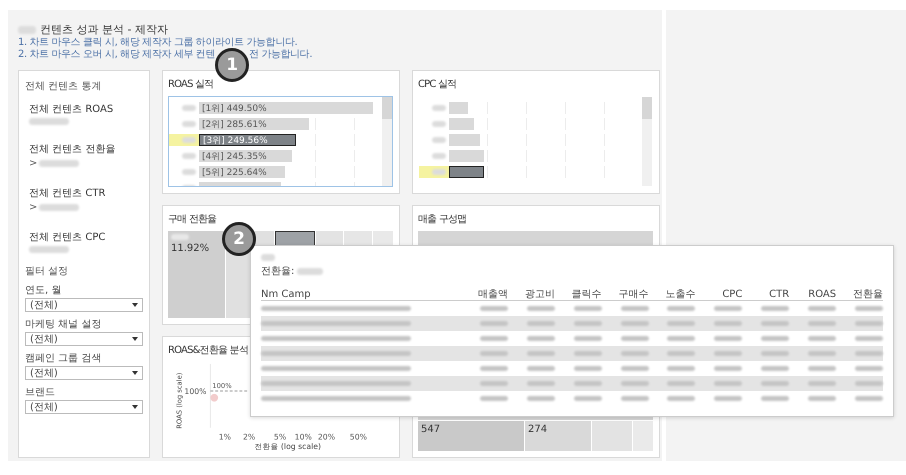 Image resolution: width=906 pixels, height=475 pixels. Describe the element at coordinates (471, 436) in the screenshot. I see `treemap-tile: 547` at that location.